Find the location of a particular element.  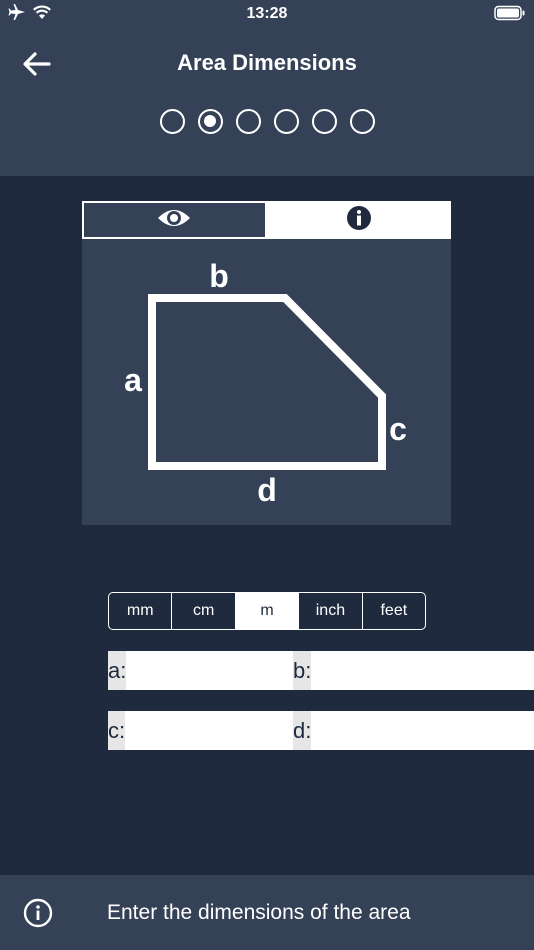

info-icon is located at coordinates (359, 220).